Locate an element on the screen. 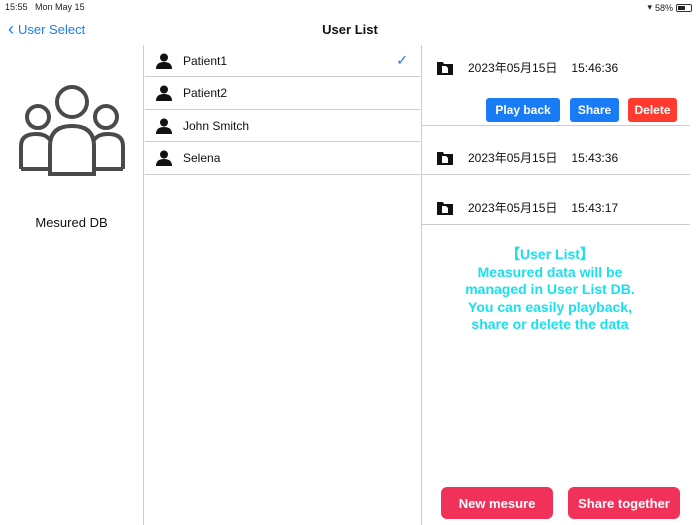 Image resolution: width=700 pixels, height=525 pixels. user-row: Selena is located at coordinates (282, 159).